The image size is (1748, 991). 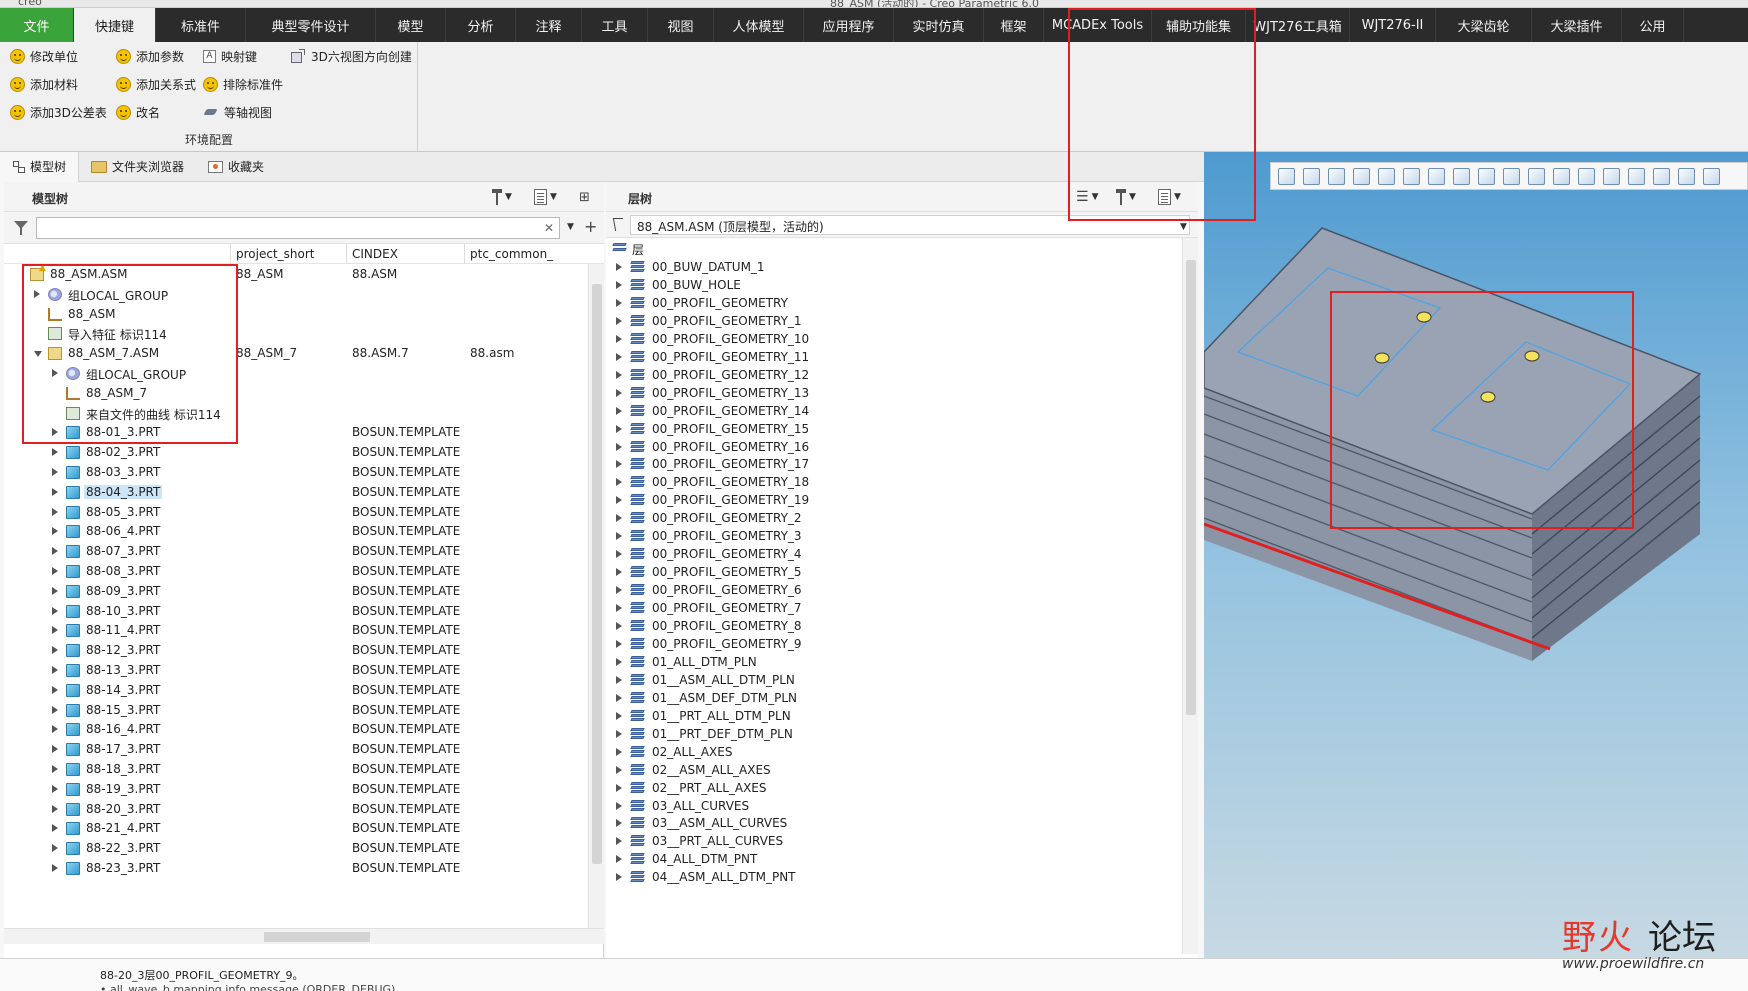 I want to click on tab-18: 大梁插件, so click(x=1577, y=25).